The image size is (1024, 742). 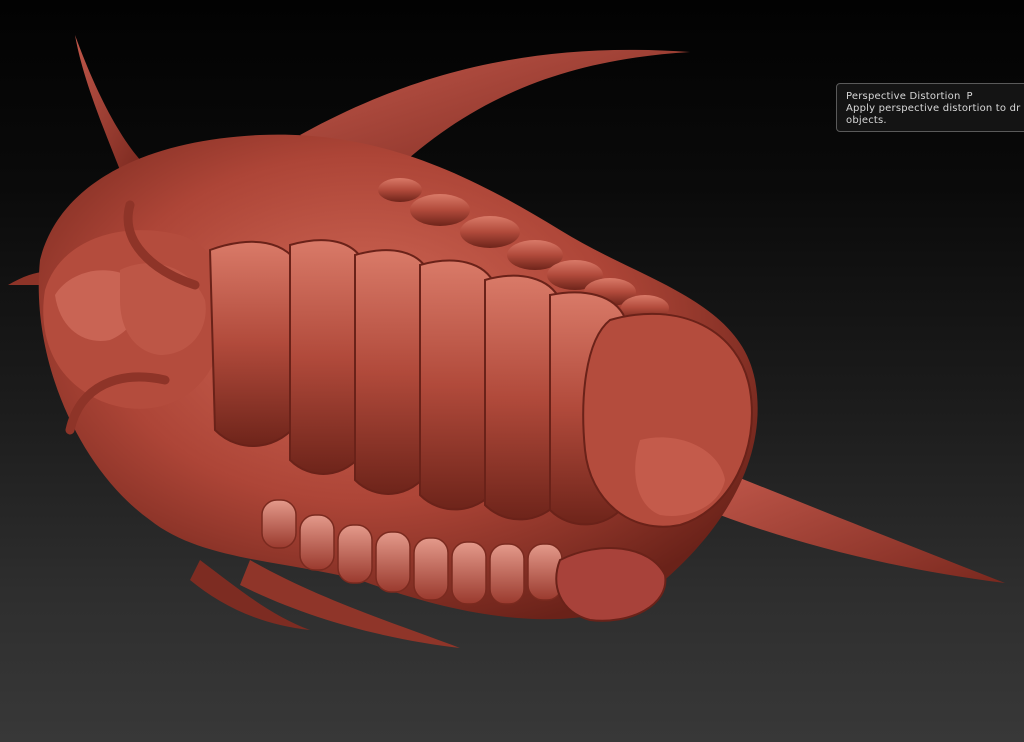 What do you see at coordinates (866, 120) in the screenshot?
I see `tooltip-description-line-2: objects.` at bounding box center [866, 120].